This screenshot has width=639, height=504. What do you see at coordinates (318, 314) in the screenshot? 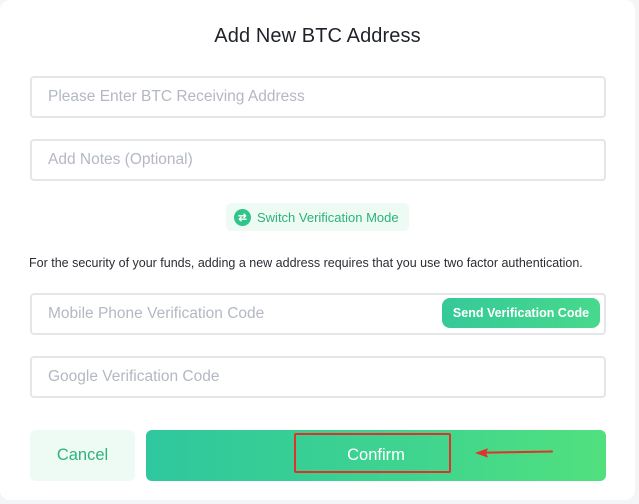
I see `mobile-code-field: Send Verification Code` at bounding box center [318, 314].